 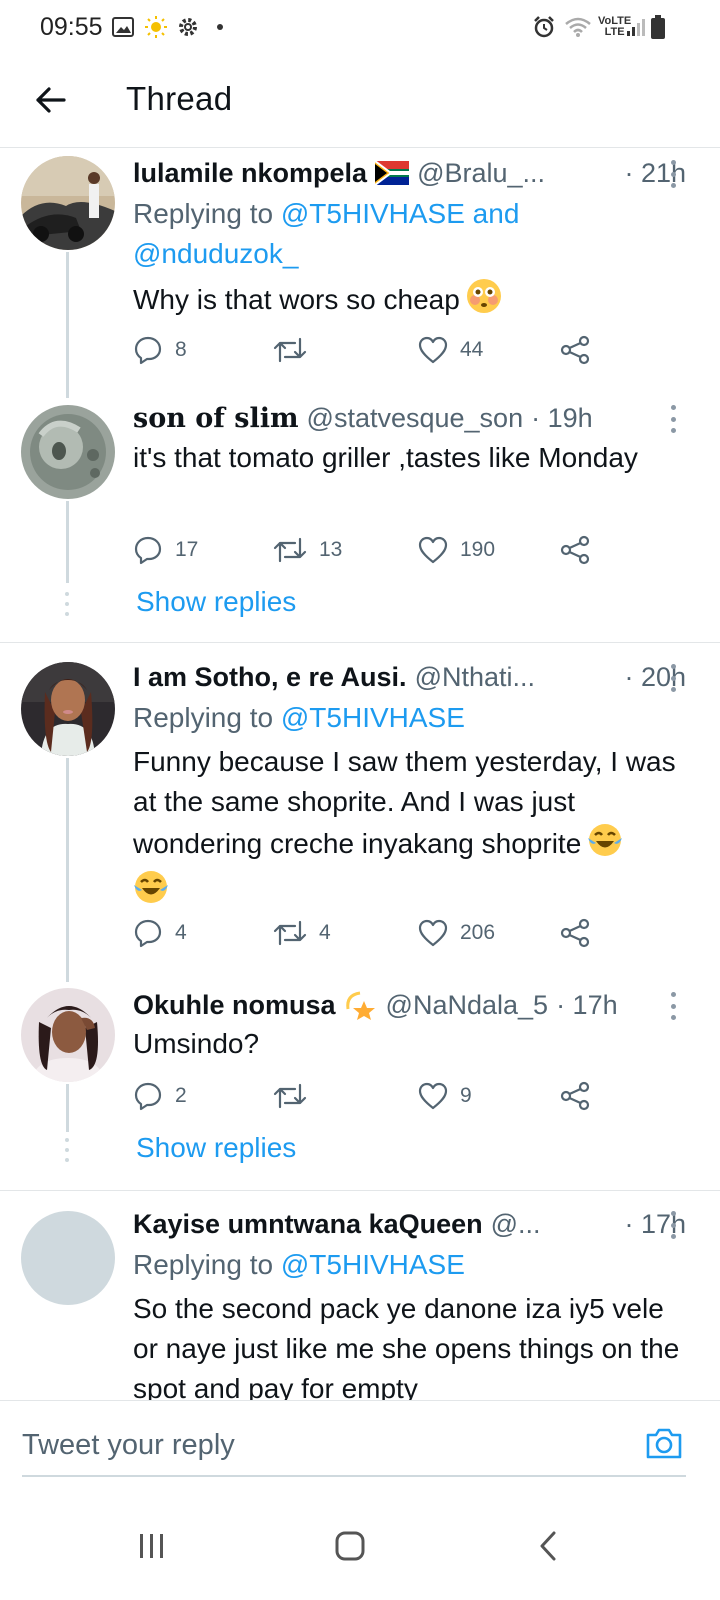 I want to click on system-back-icon, so click(x=548, y=1546).